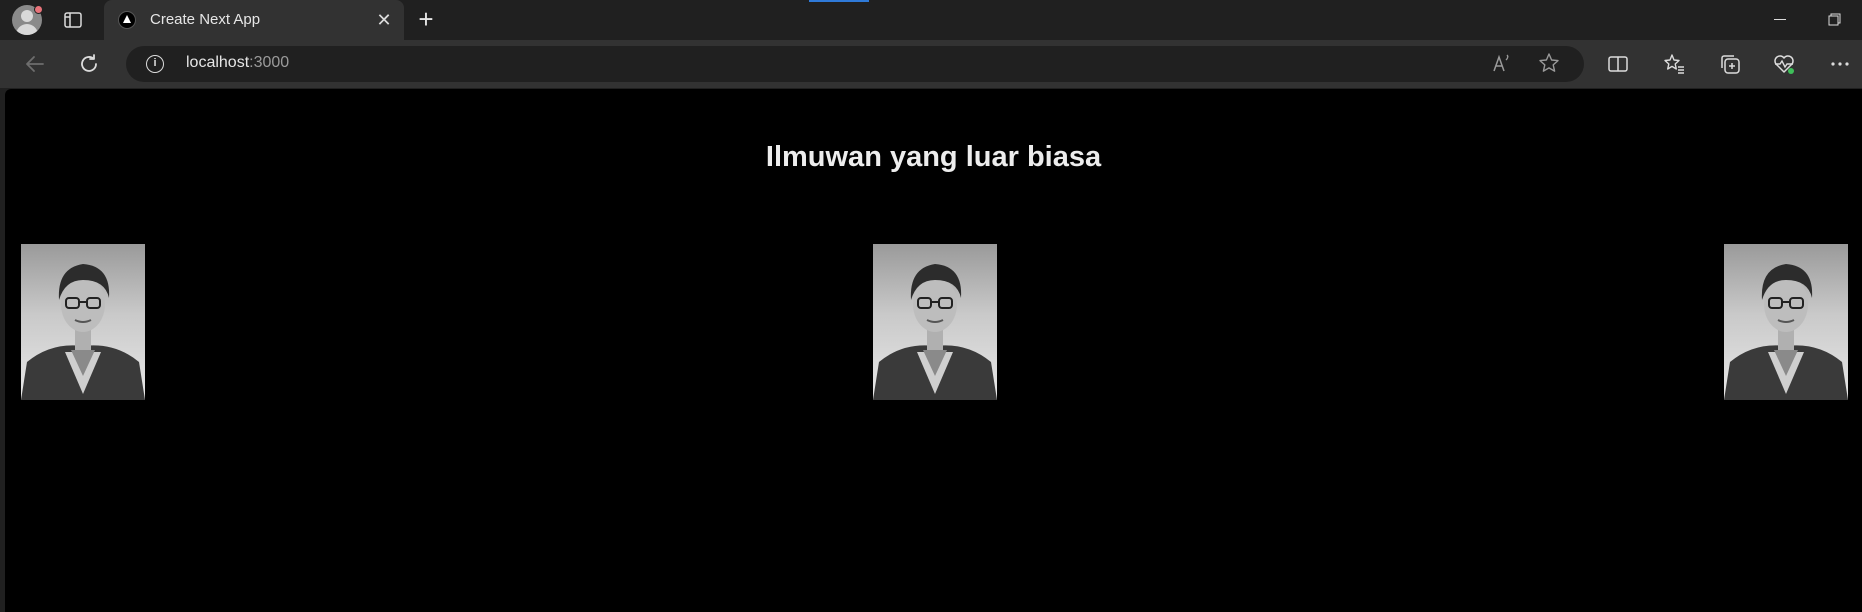 This screenshot has width=1862, height=612. Describe the element at coordinates (155, 64) in the screenshot. I see `info-icon: i` at that location.